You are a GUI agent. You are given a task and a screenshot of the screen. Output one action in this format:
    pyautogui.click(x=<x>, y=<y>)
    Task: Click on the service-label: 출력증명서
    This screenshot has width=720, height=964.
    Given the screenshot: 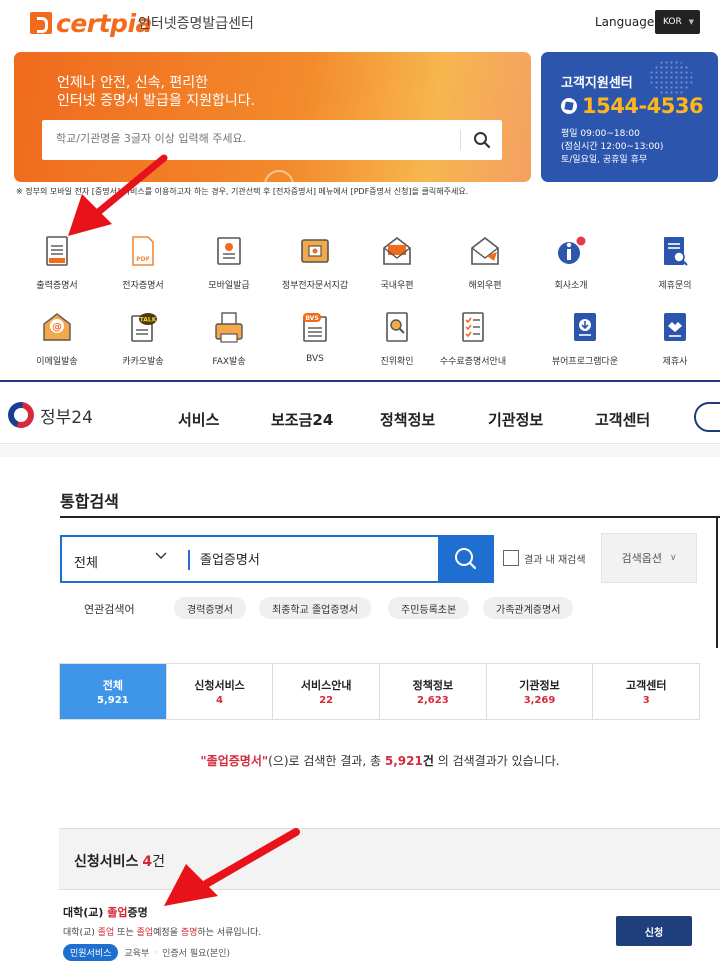 What is the action you would take?
    pyautogui.click(x=57, y=286)
    